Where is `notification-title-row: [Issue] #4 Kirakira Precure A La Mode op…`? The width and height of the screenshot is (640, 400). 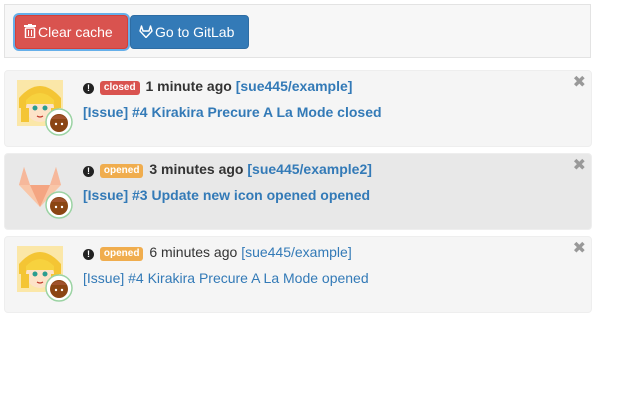
notification-title-row: [Issue] #4 Kirakira Precure A La Mode op… is located at coordinates (226, 278).